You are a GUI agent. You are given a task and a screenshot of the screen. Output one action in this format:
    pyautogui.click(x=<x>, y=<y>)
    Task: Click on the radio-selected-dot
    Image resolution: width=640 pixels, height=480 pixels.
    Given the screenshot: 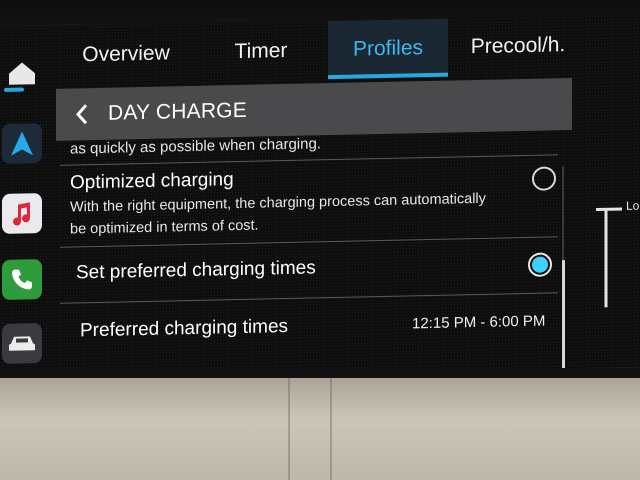 What is the action you would take?
    pyautogui.click(x=540, y=264)
    